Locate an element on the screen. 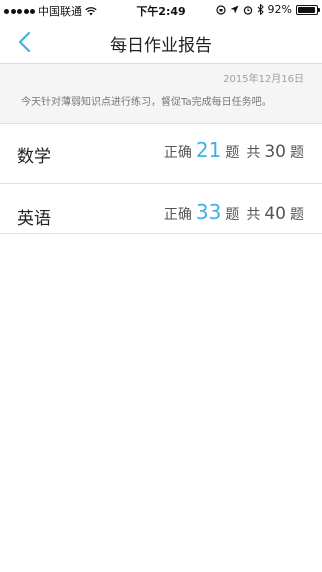  report-date: 2015年12月16日 is located at coordinates (263, 79).